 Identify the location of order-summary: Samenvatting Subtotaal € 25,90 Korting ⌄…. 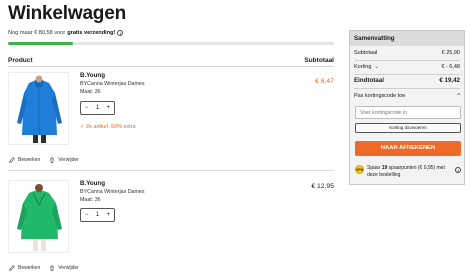
(407, 107).